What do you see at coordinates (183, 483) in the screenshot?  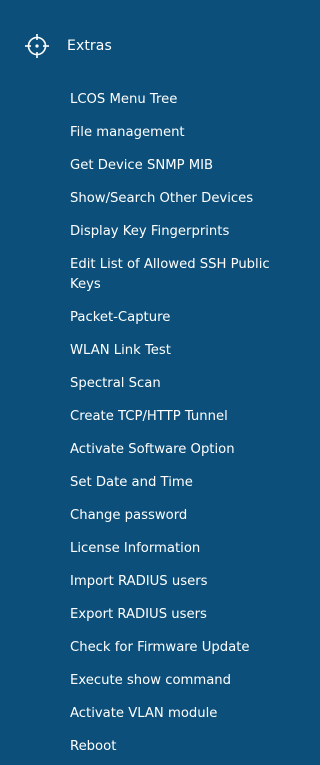 I see `menu-item-set-date-and-time: Set Date and Time` at bounding box center [183, 483].